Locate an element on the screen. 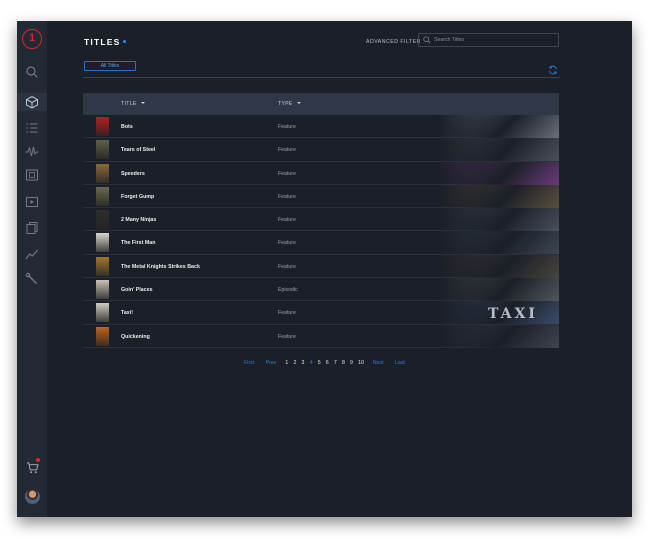 Image resolution: width=650 pixels, height=540 pixels. table-row: Quickening Feature is located at coordinates (321, 336).